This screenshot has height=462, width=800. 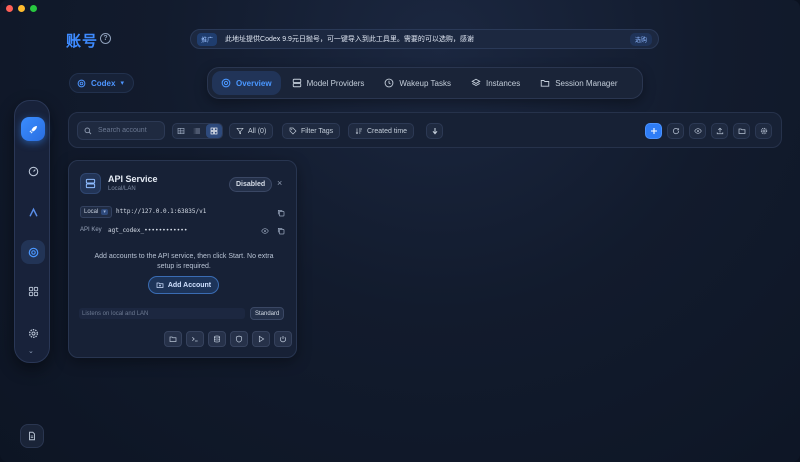 What do you see at coordinates (586, 83) in the screenshot?
I see `tab-label: Session Manager` at bounding box center [586, 83].